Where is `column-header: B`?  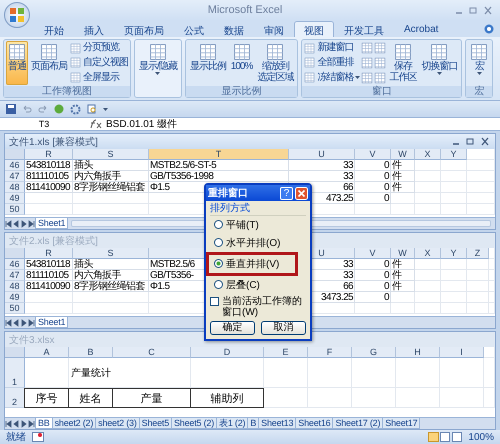
column-header: B is located at coordinates (91, 352).